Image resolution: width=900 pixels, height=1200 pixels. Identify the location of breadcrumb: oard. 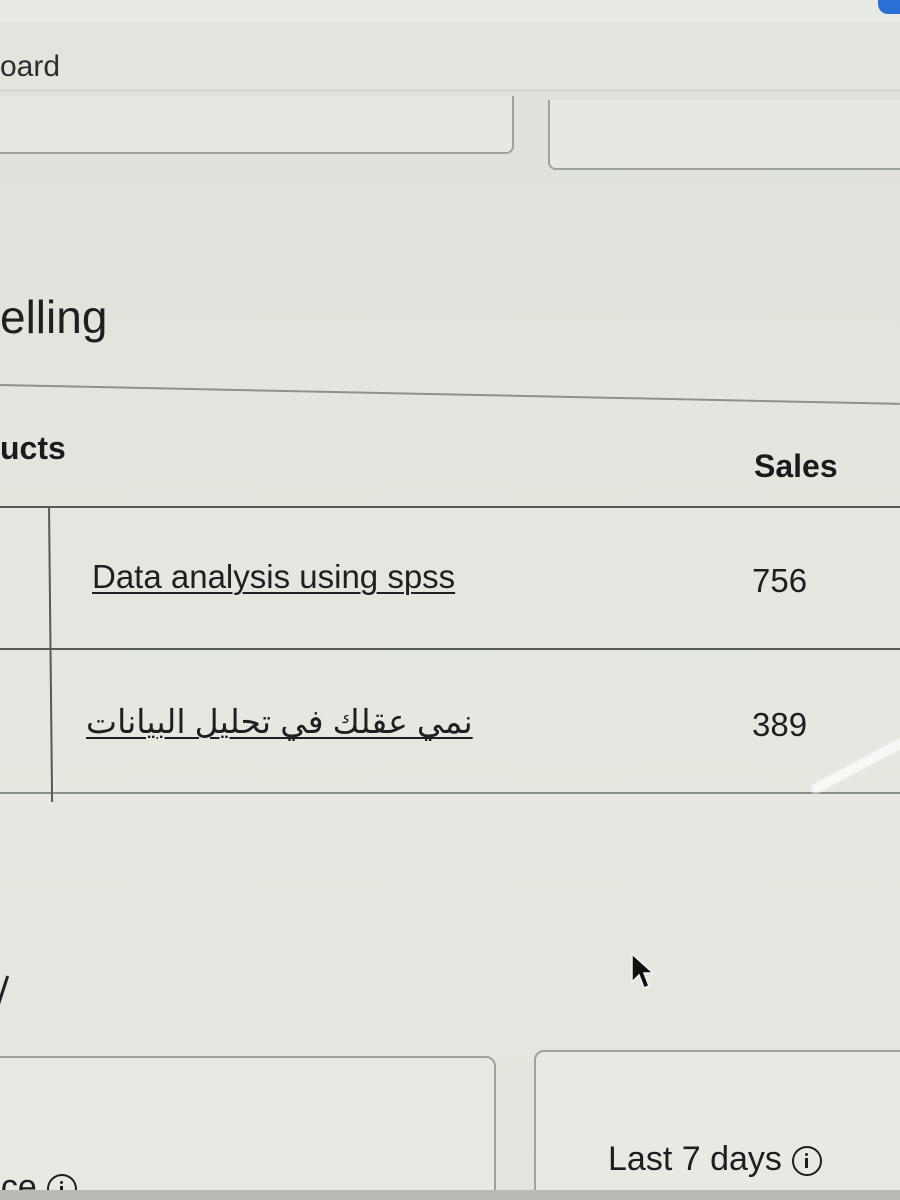
(30, 67).